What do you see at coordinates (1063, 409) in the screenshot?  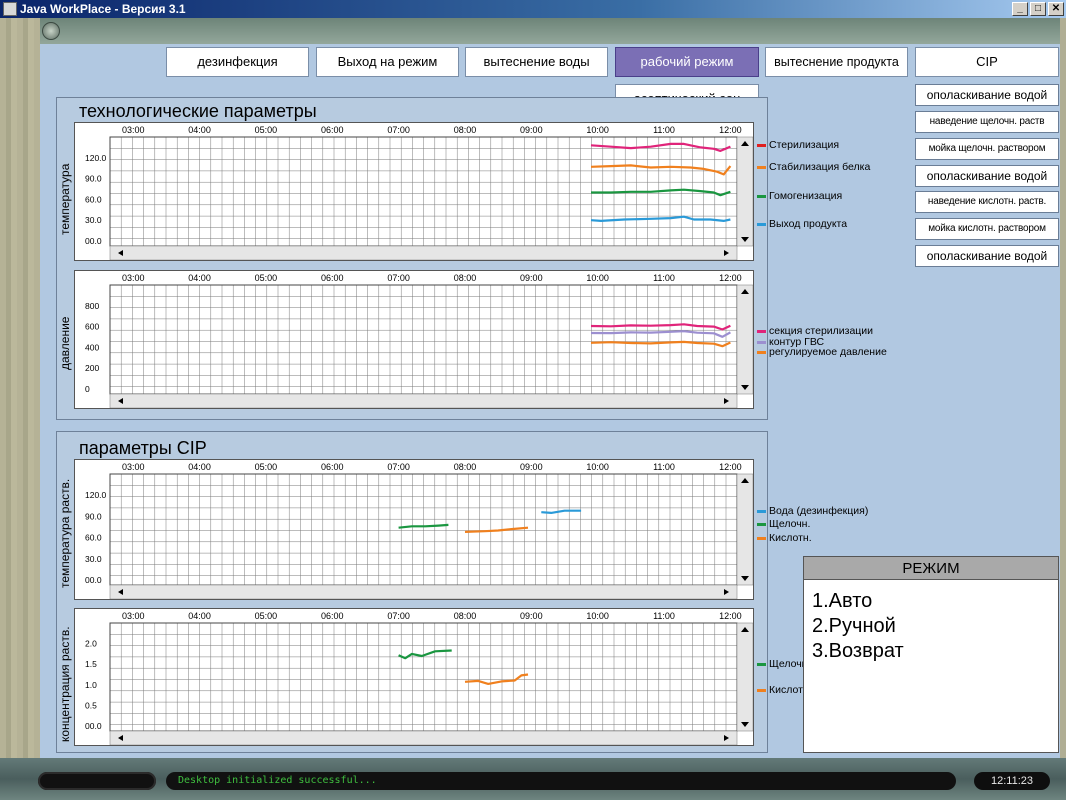 I see `stone-background-right` at bounding box center [1063, 409].